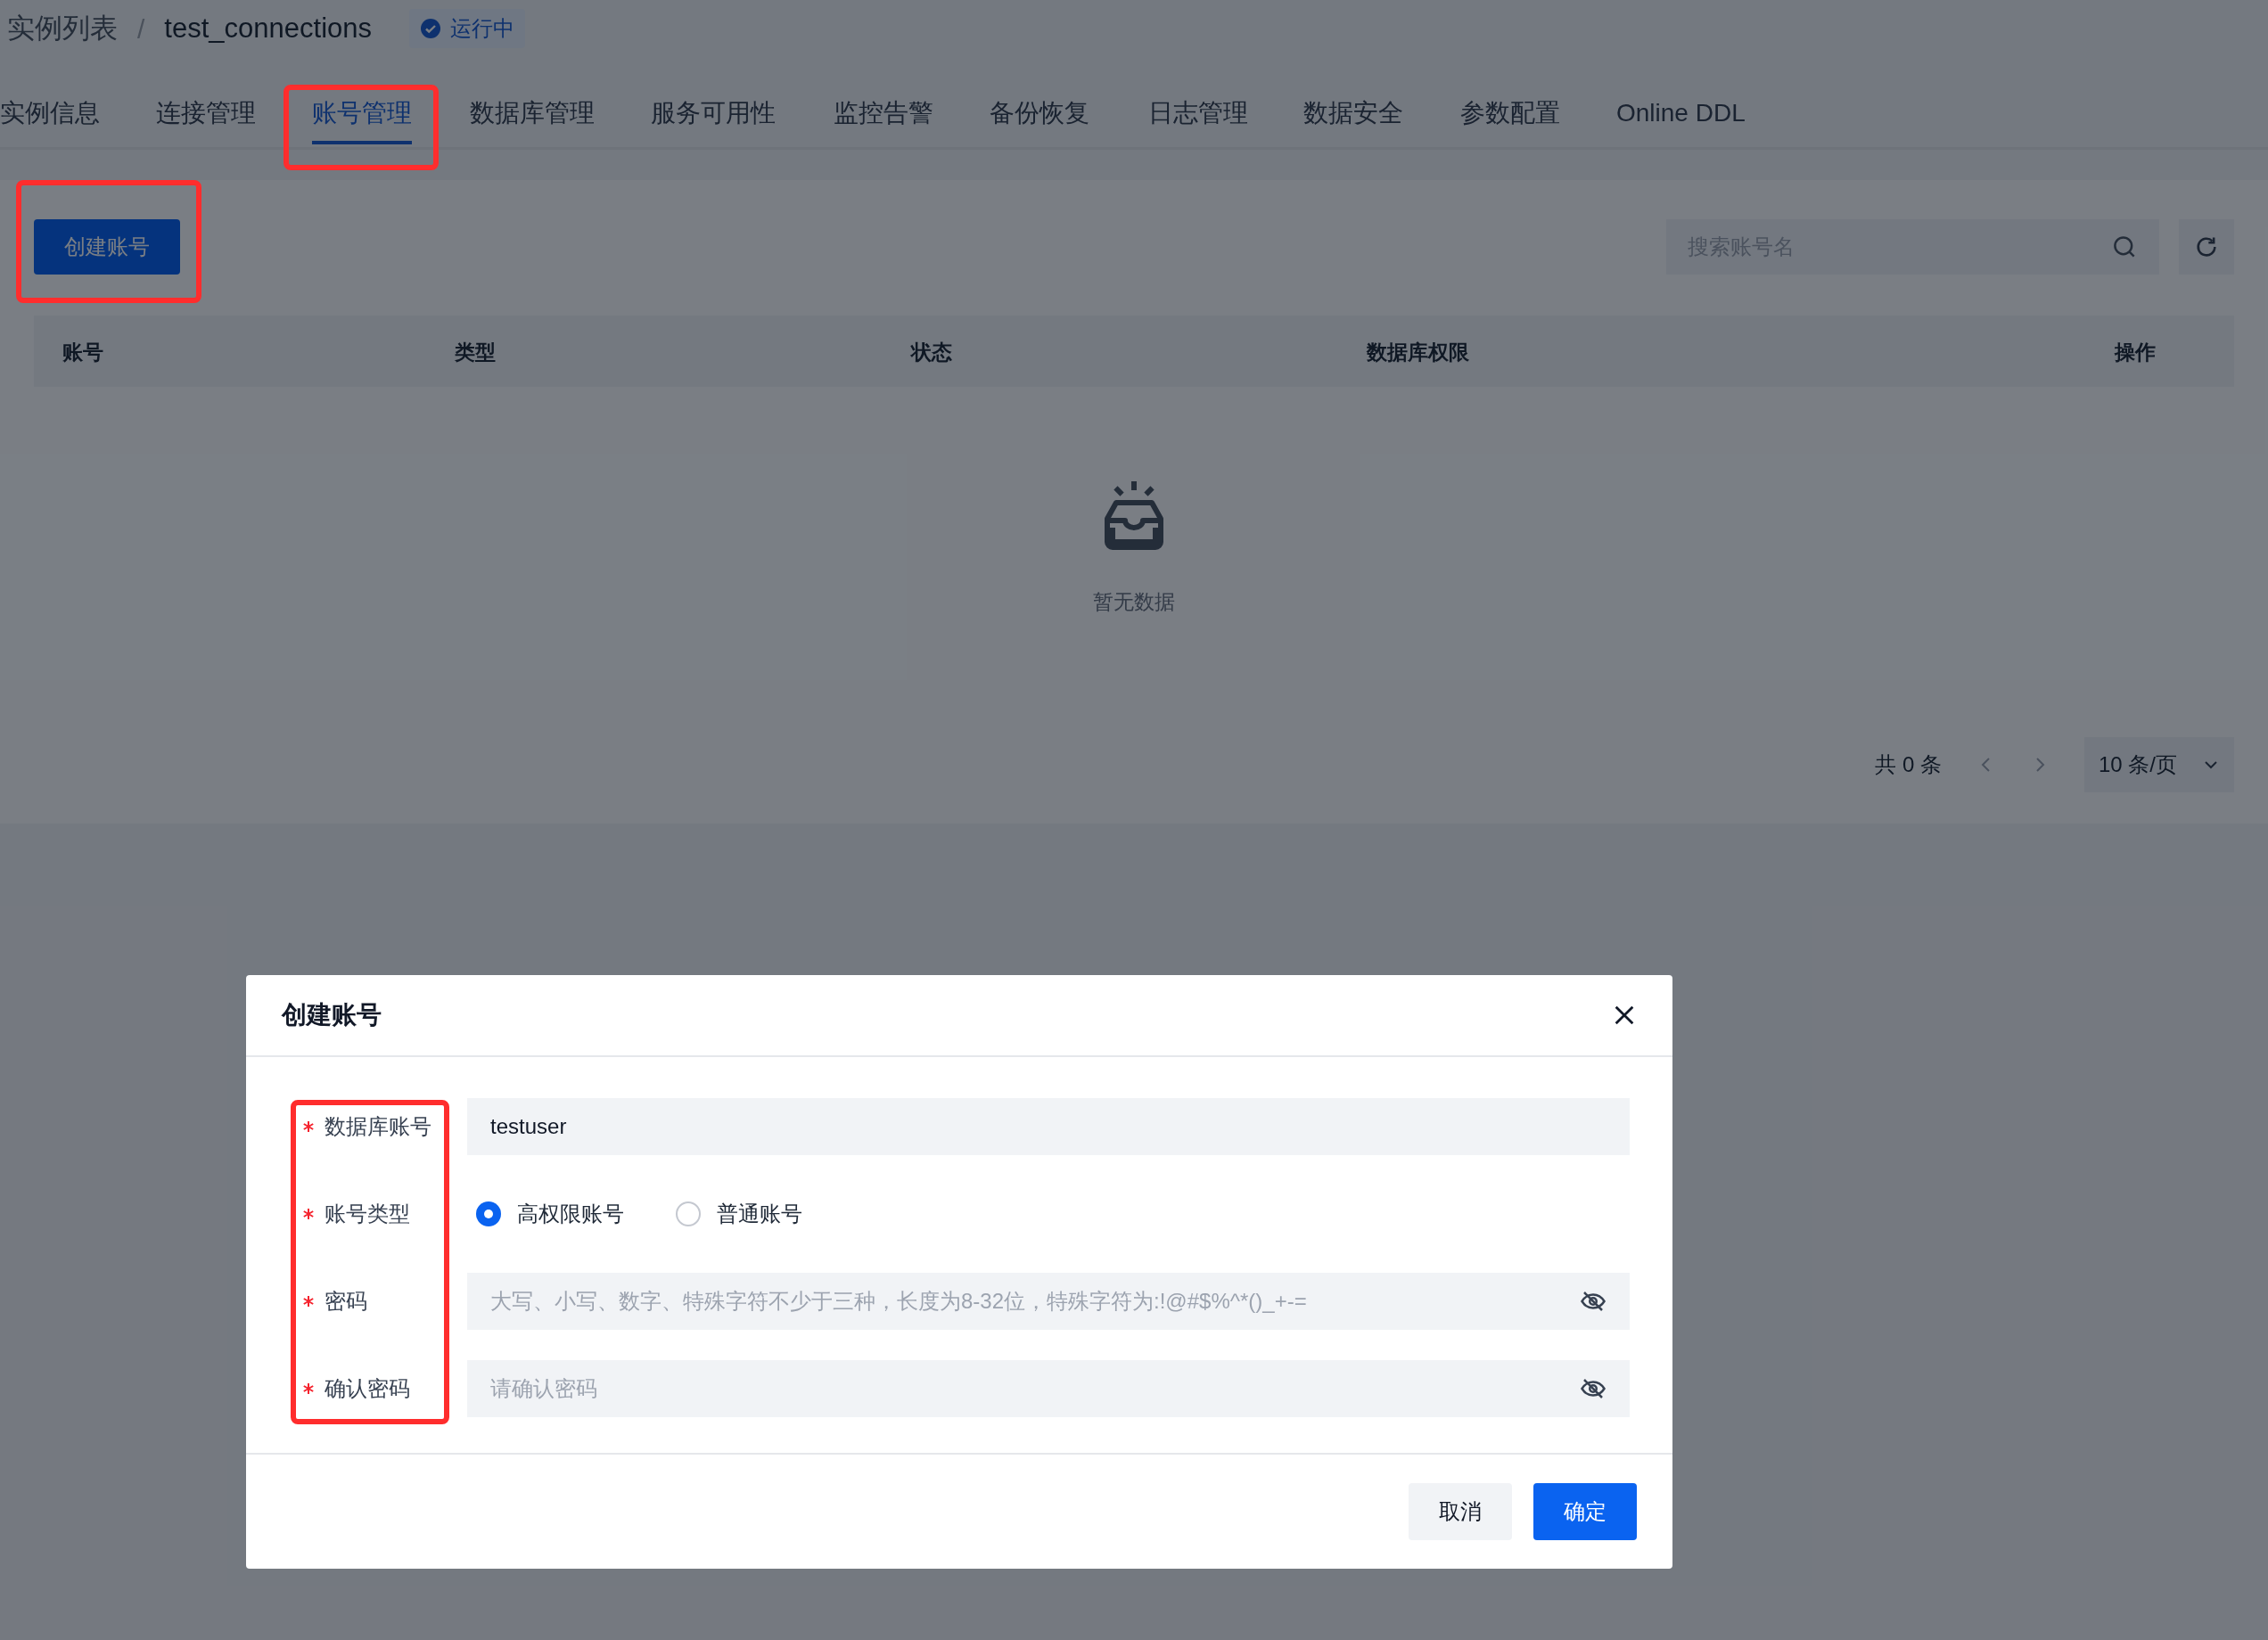  What do you see at coordinates (206, 115) in the screenshot?
I see `tab: 连接管理` at bounding box center [206, 115].